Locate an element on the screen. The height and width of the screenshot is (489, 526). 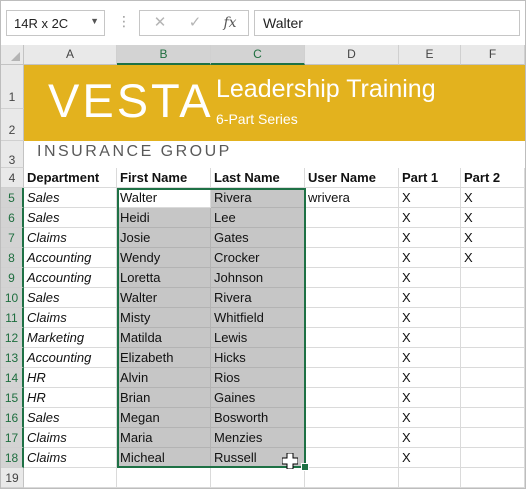
table-cell: Bosworth is located at coordinates (258, 418).